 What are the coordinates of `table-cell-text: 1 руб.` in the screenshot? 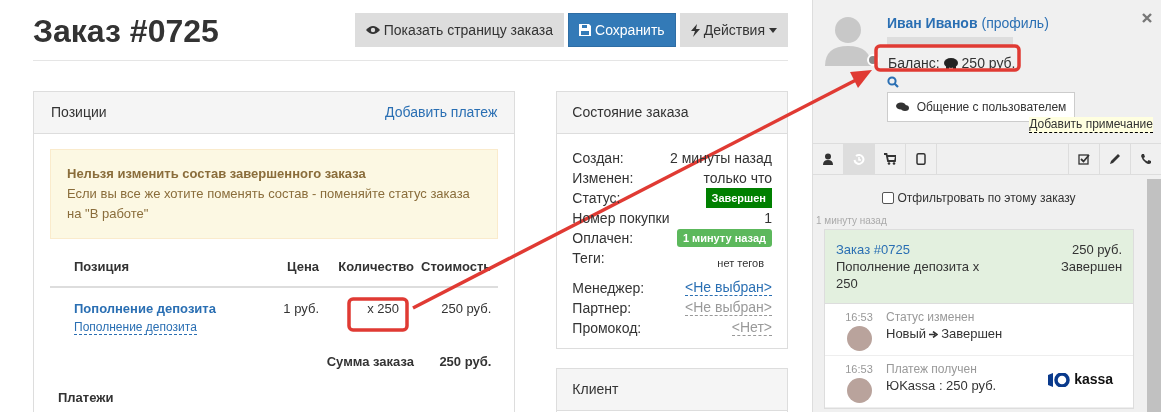 It's located at (300, 308).